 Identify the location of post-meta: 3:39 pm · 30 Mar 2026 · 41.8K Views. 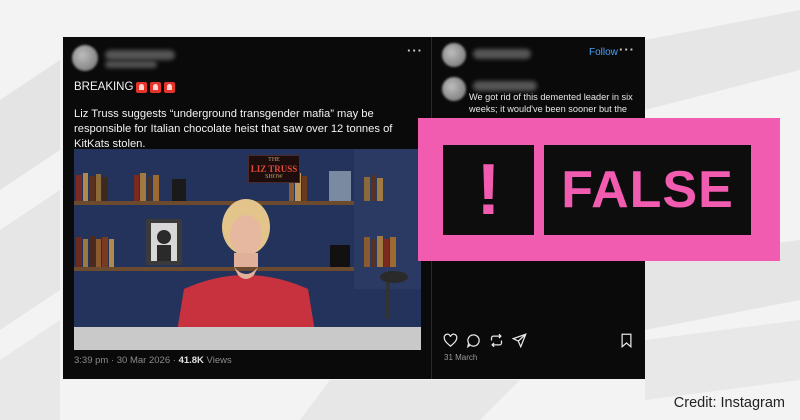
(153, 360).